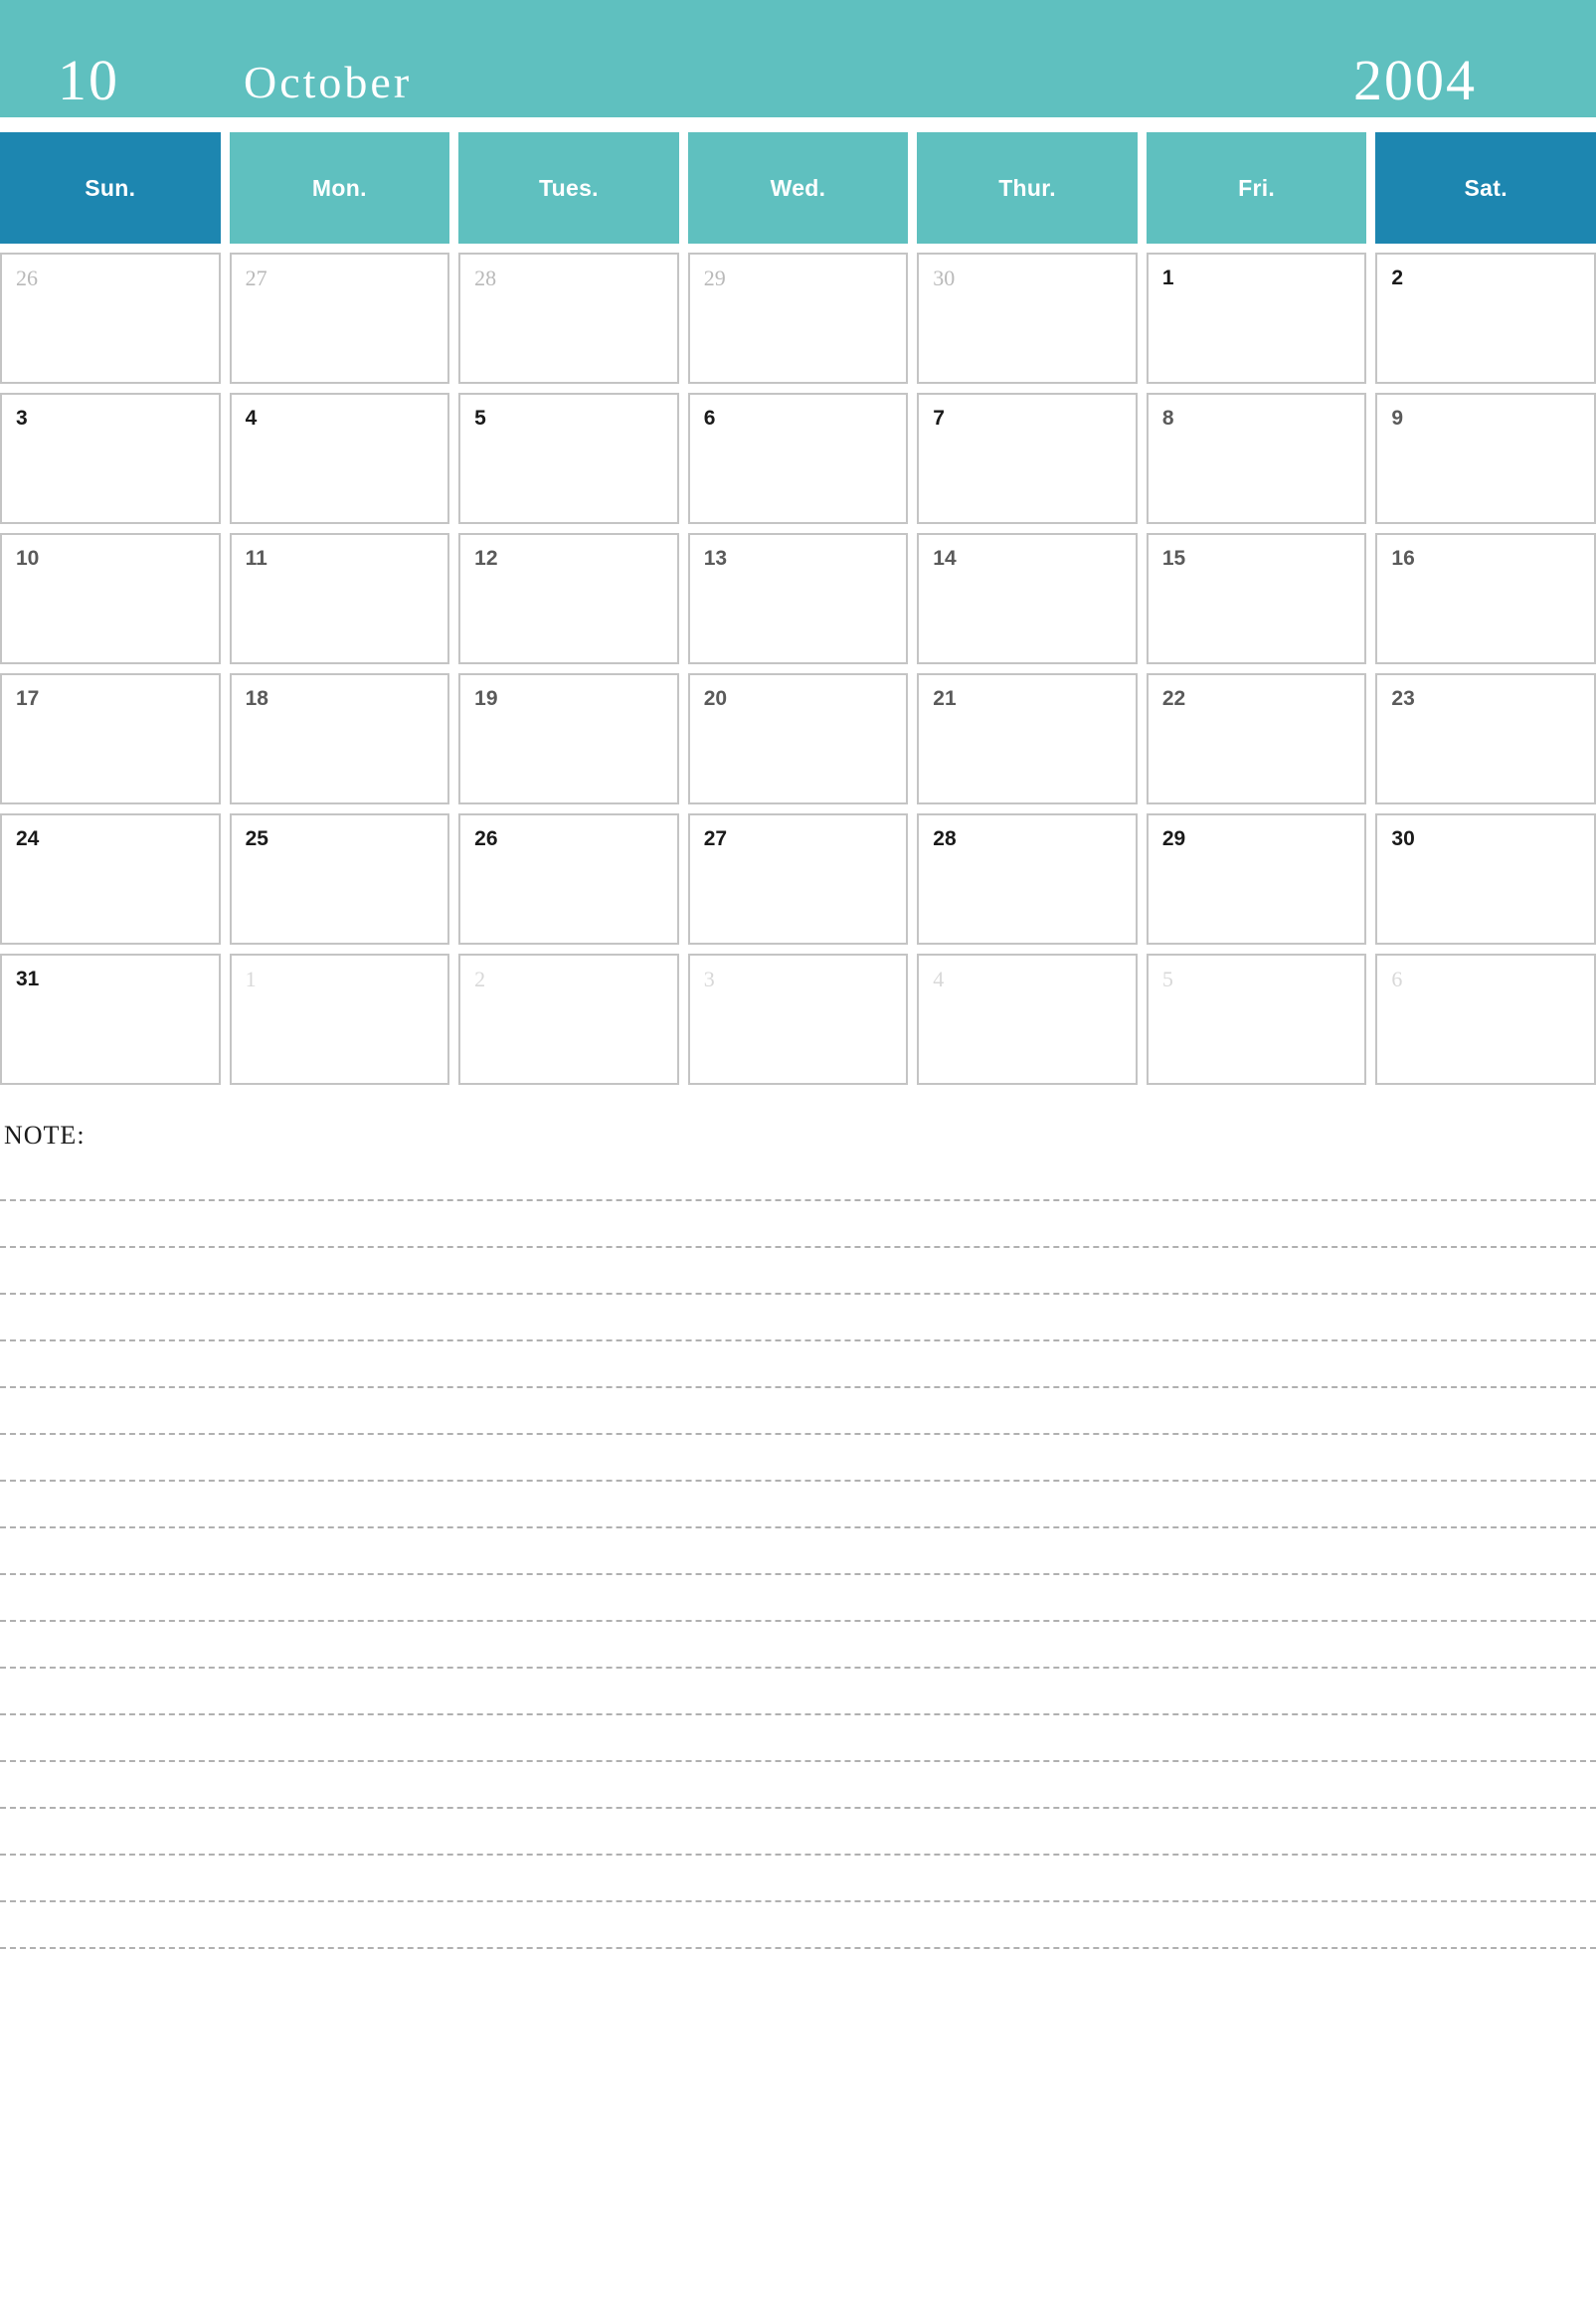 The width and height of the screenshot is (1596, 2310). What do you see at coordinates (1027, 738) in the screenshot?
I see `date-cell: 21` at bounding box center [1027, 738].